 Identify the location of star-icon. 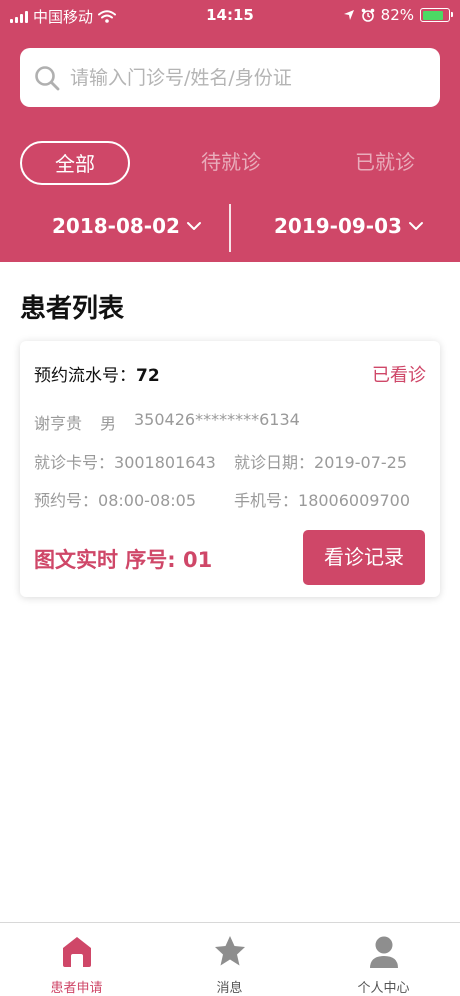
(230, 951).